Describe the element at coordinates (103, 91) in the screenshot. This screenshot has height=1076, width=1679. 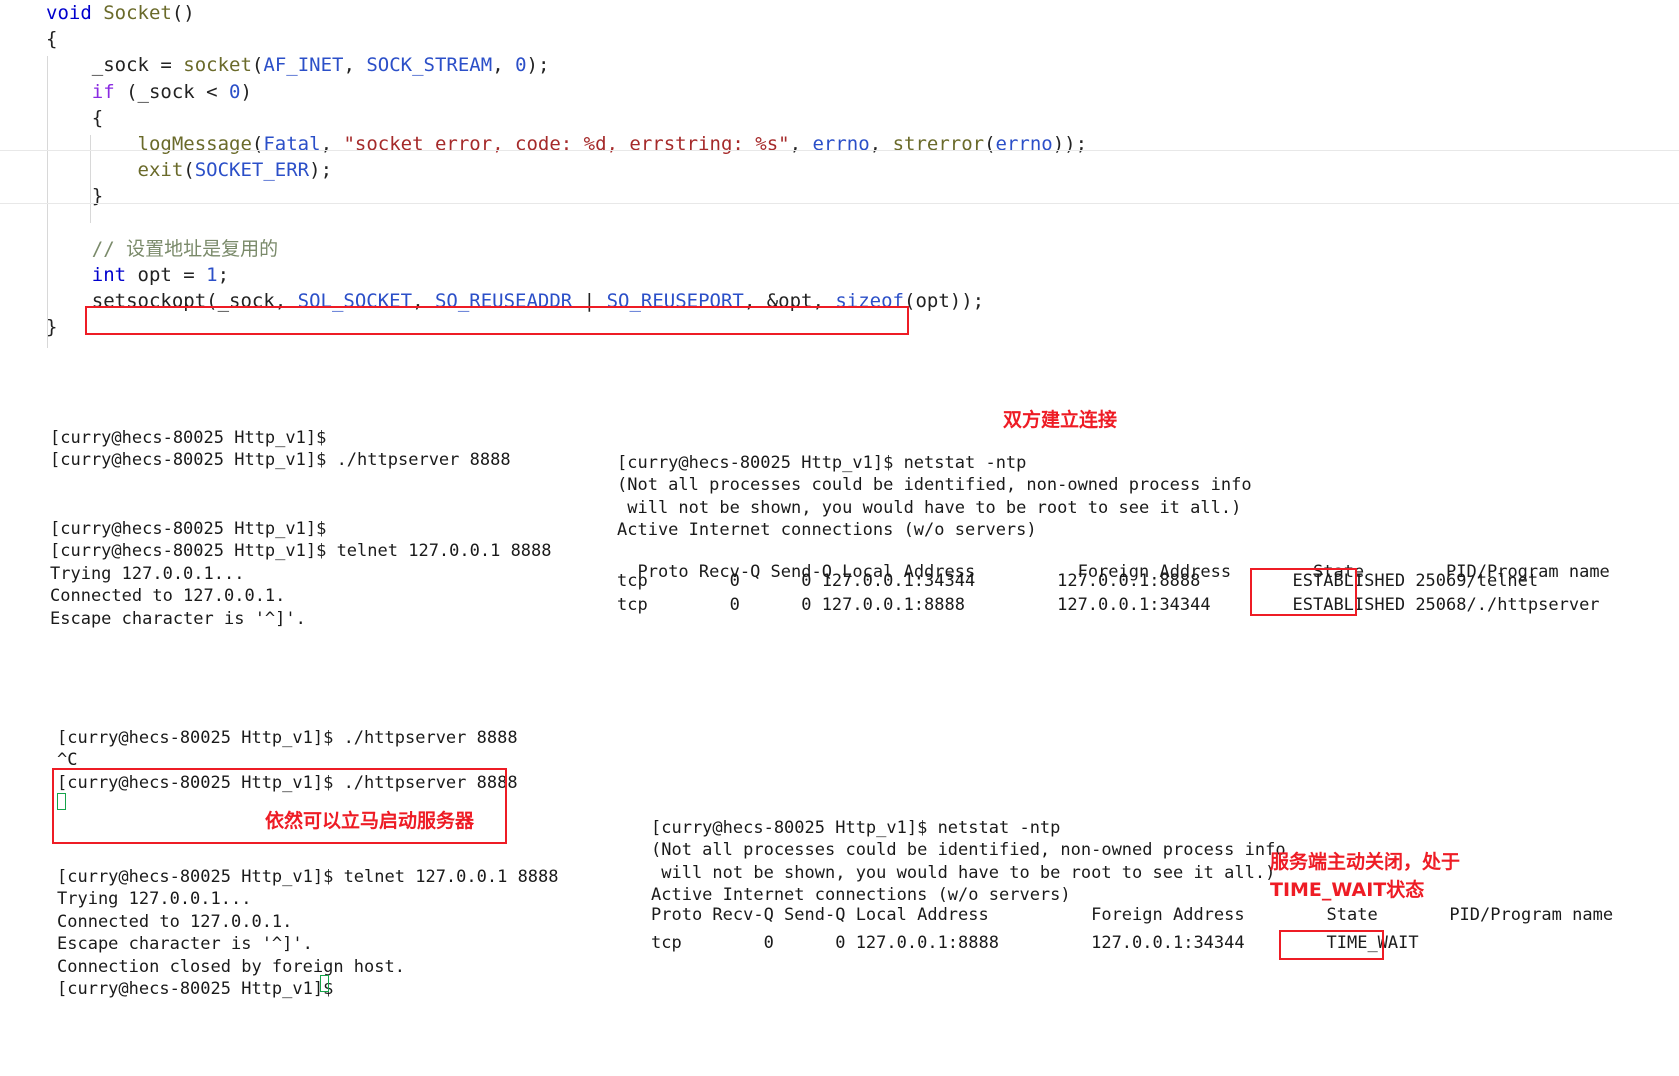
I see `code-token: if` at that location.